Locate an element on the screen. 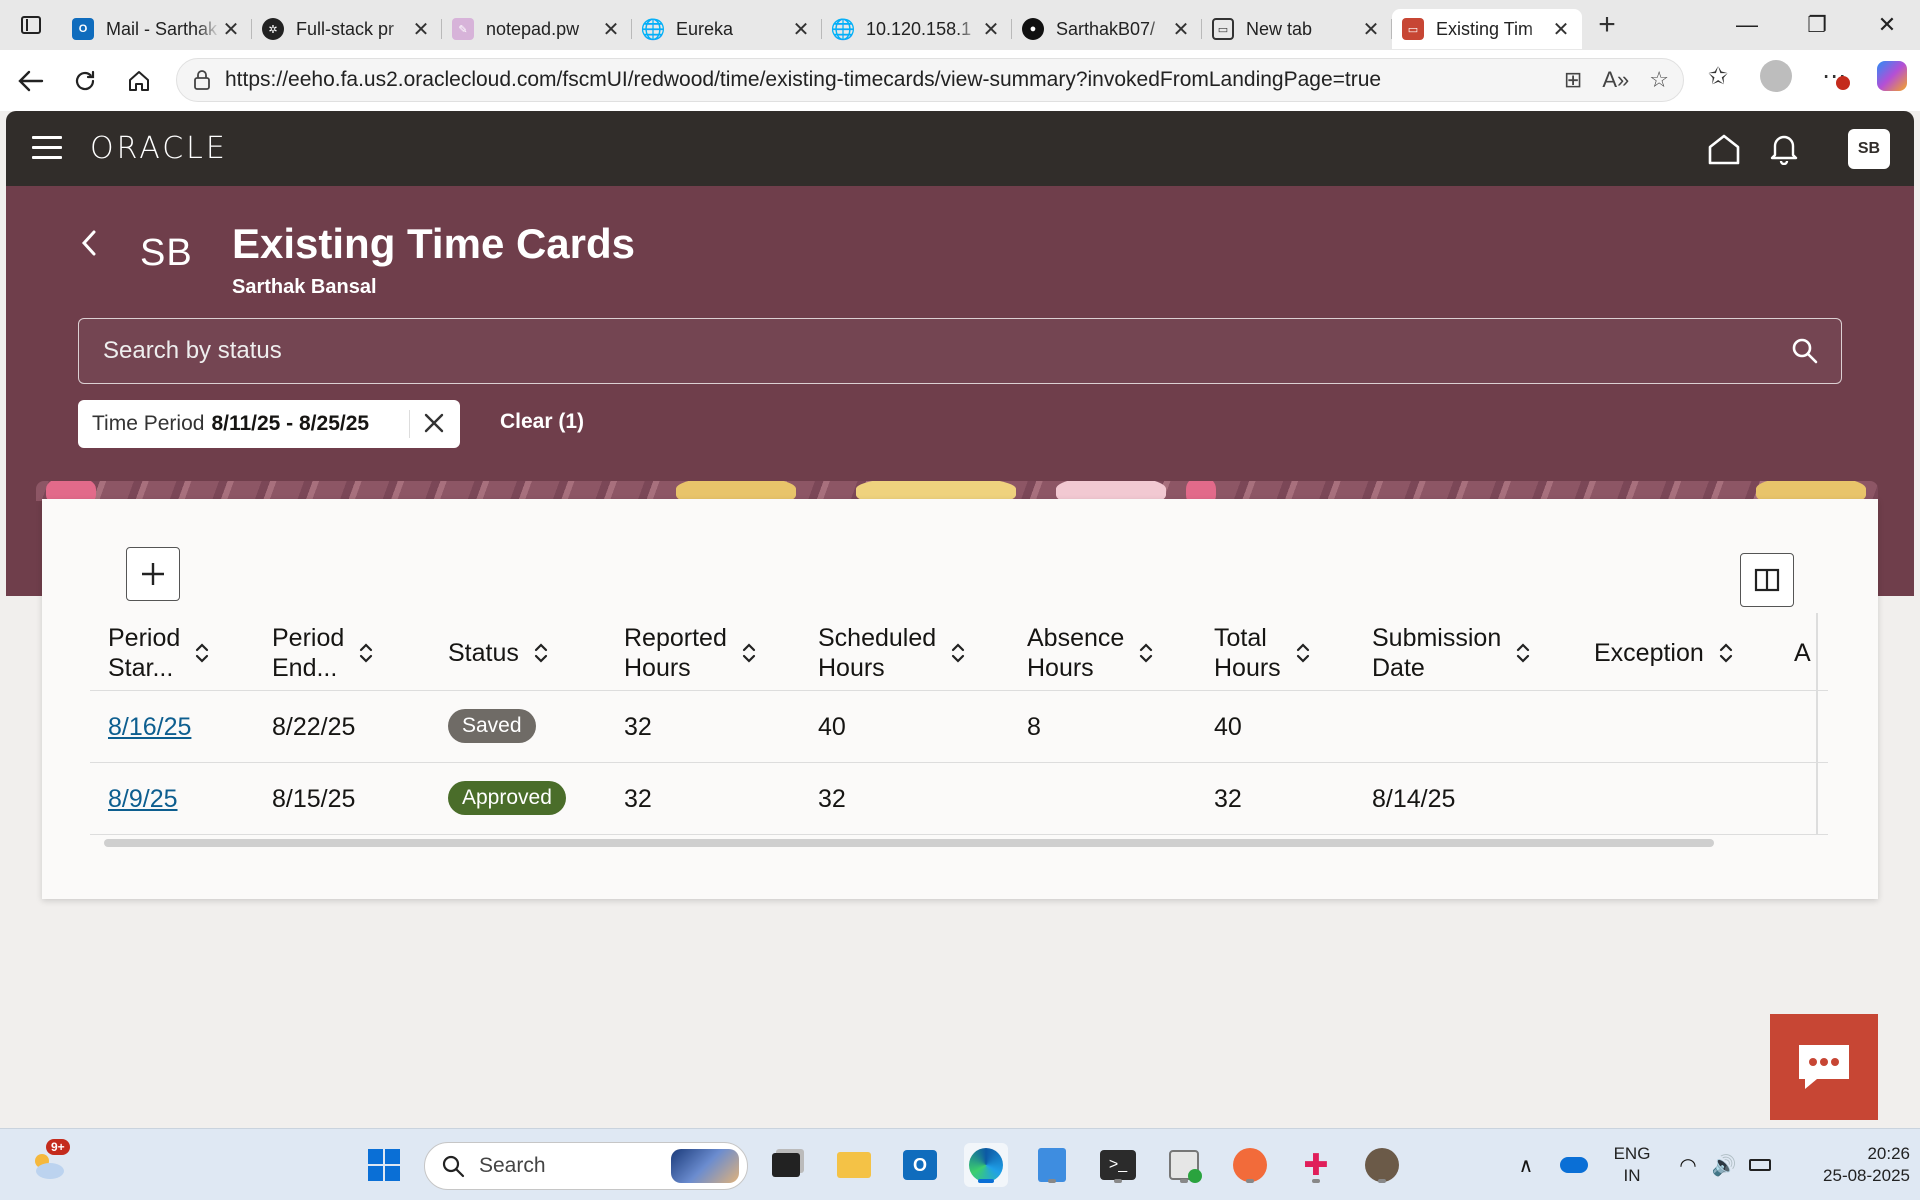 This screenshot has height=1200, width=1920. period-start-link: 8/9/25 is located at coordinates (143, 799).